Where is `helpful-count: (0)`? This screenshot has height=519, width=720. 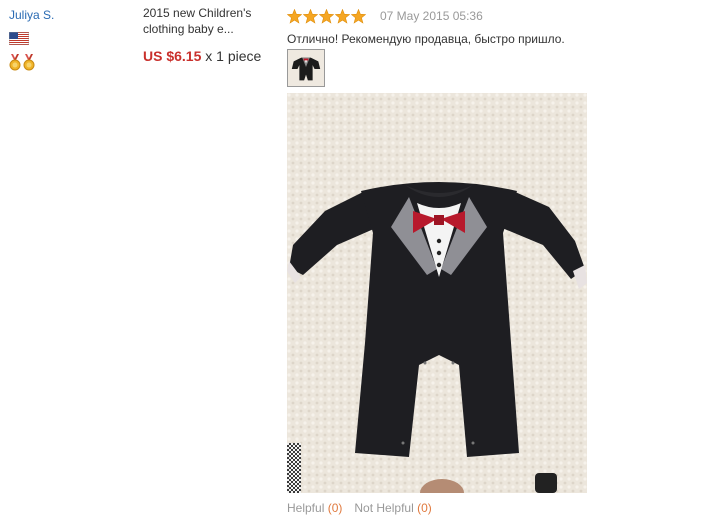 helpful-count: (0) is located at coordinates (335, 508).